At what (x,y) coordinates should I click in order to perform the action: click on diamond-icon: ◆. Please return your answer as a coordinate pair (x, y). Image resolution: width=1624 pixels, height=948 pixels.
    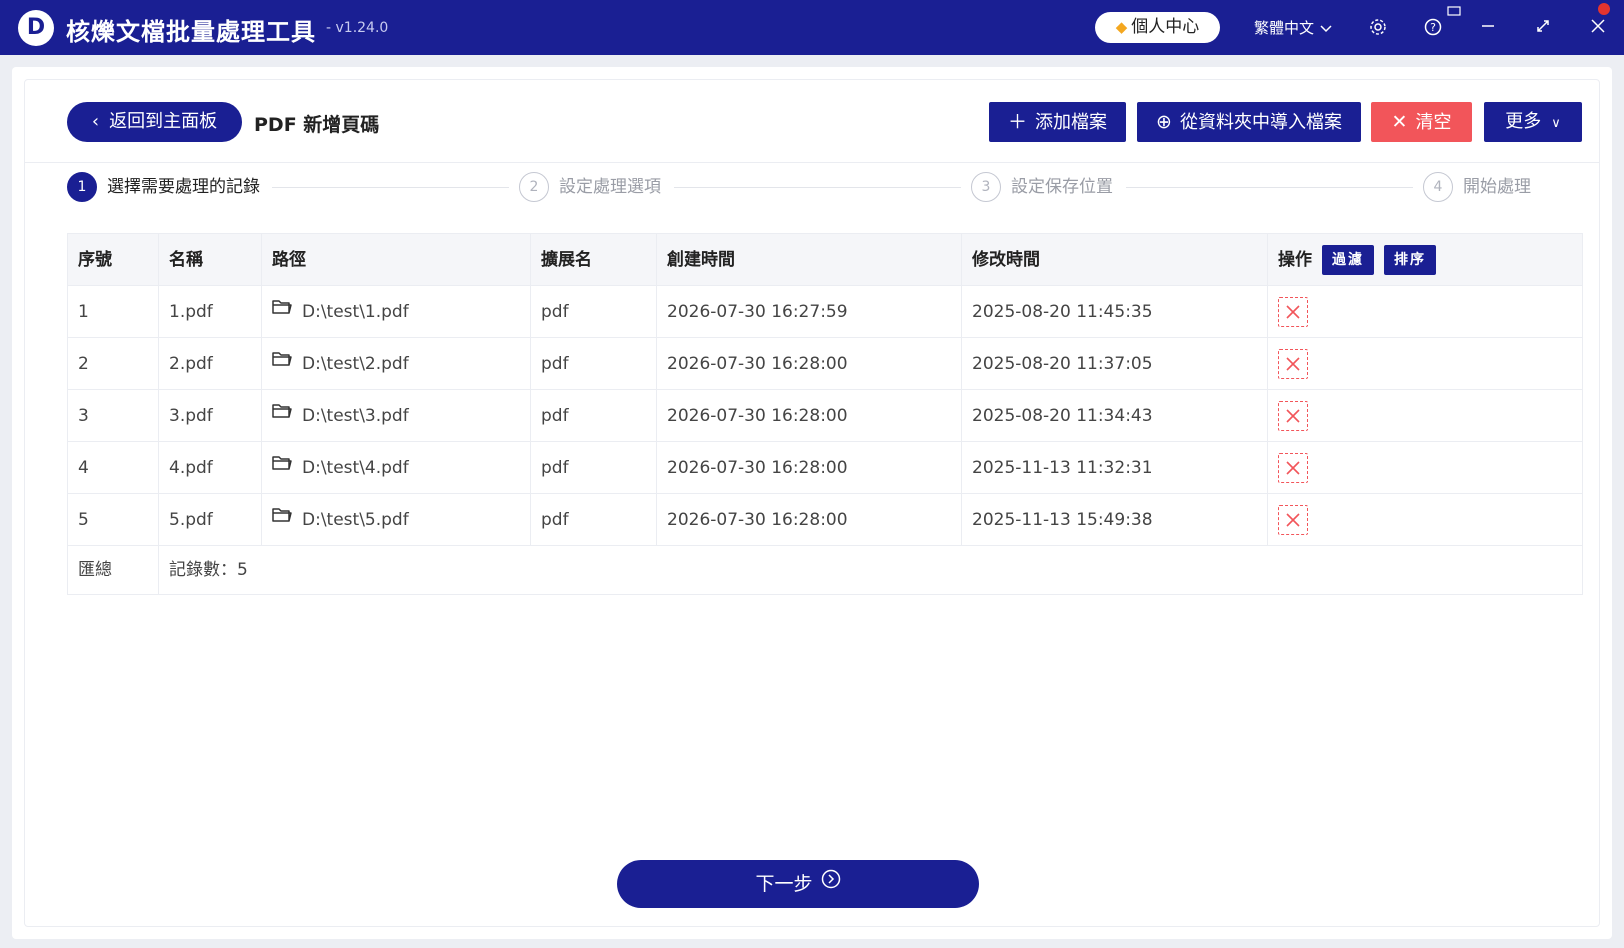
    Looking at the image, I should click on (1121, 27).